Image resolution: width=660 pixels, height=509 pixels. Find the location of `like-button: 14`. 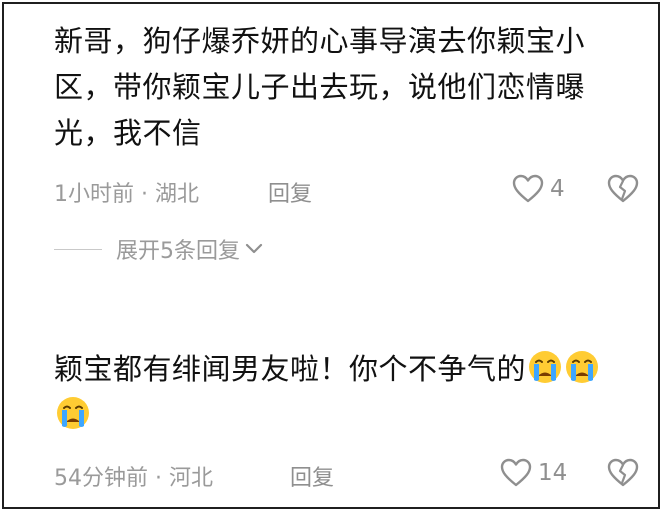

like-button: 14 is located at coordinates (533, 473).